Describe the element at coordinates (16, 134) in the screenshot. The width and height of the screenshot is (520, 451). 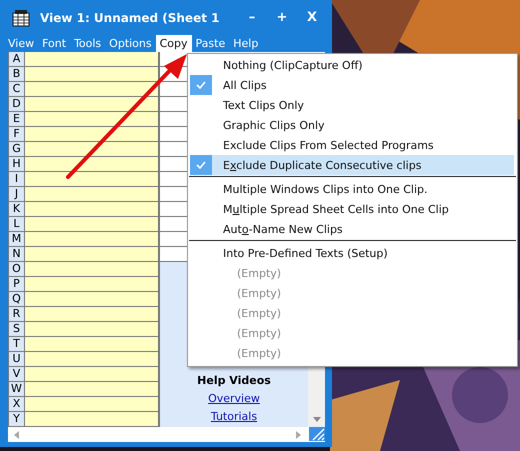
I see `row-header: F` at that location.